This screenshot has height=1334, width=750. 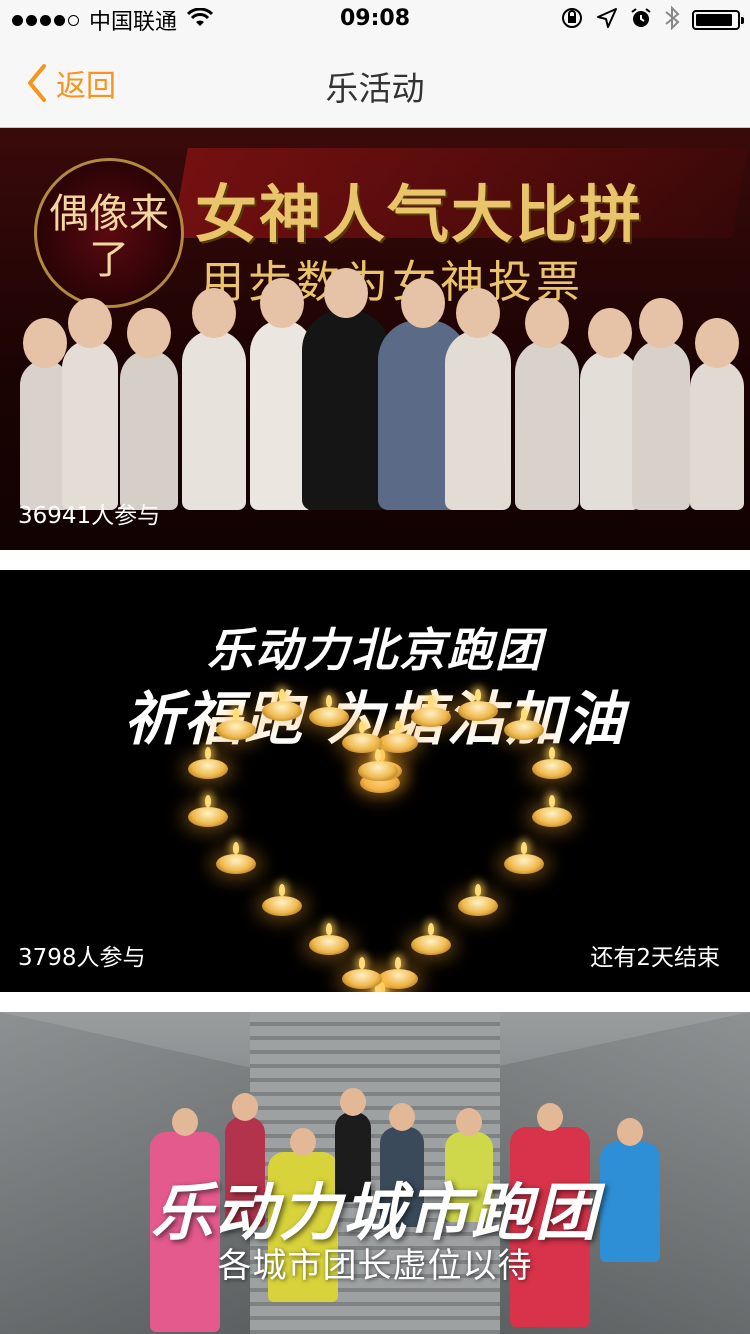 What do you see at coordinates (572, 20) in the screenshot?
I see `rotation-lock-icon` at bounding box center [572, 20].